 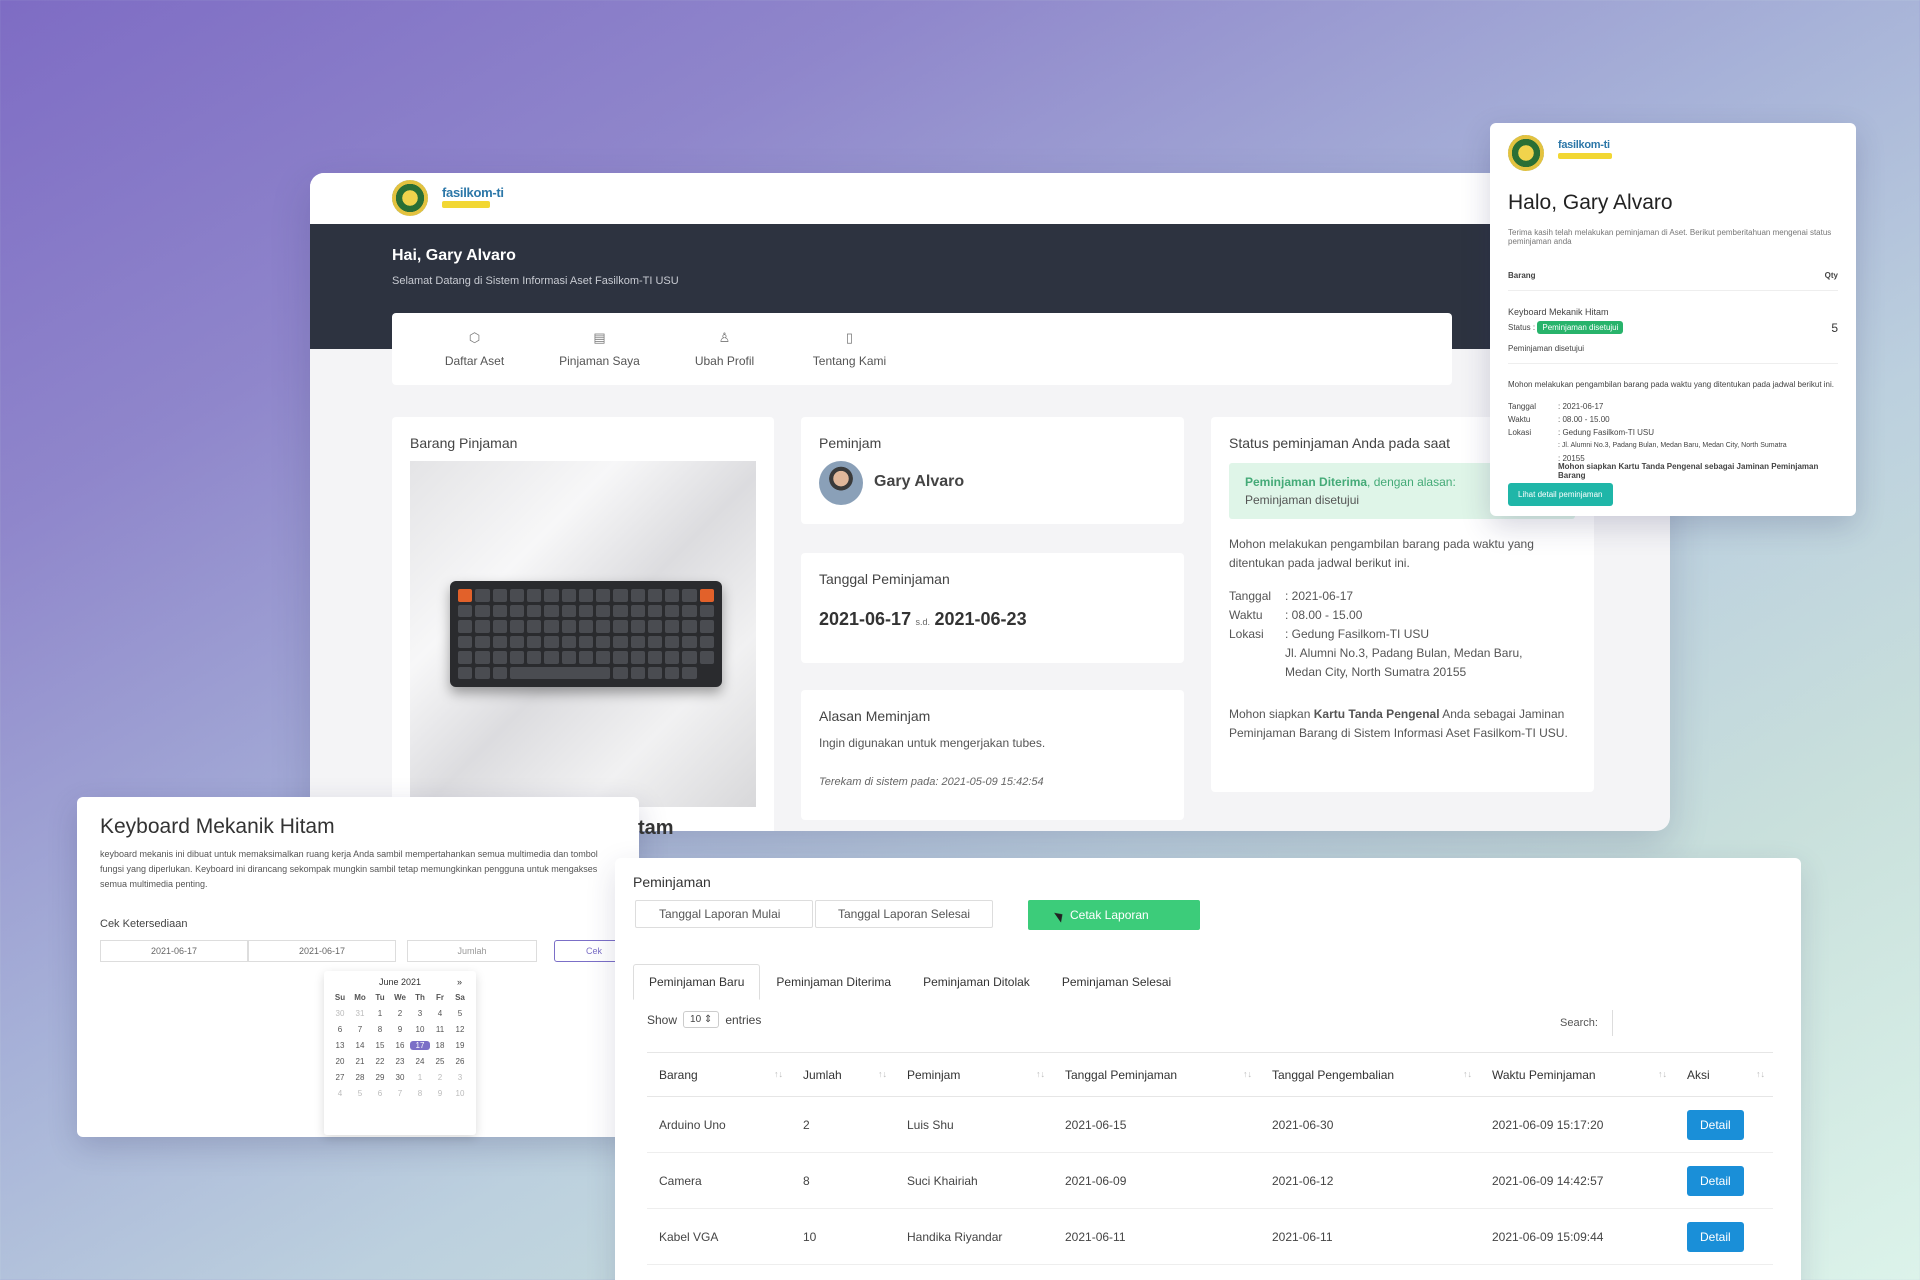 What do you see at coordinates (420, 1061) in the screenshot?
I see `calendar-day: 24` at bounding box center [420, 1061].